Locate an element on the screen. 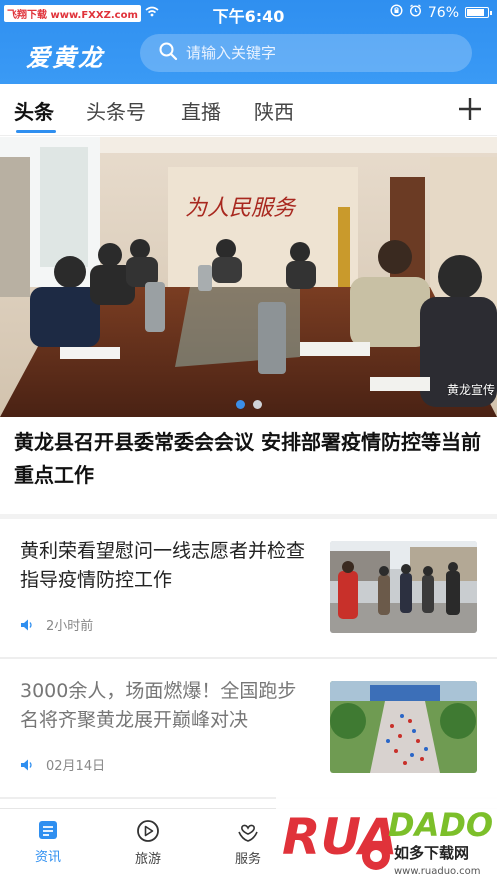  app-header: 爱黄龙 is located at coordinates (248, 55).